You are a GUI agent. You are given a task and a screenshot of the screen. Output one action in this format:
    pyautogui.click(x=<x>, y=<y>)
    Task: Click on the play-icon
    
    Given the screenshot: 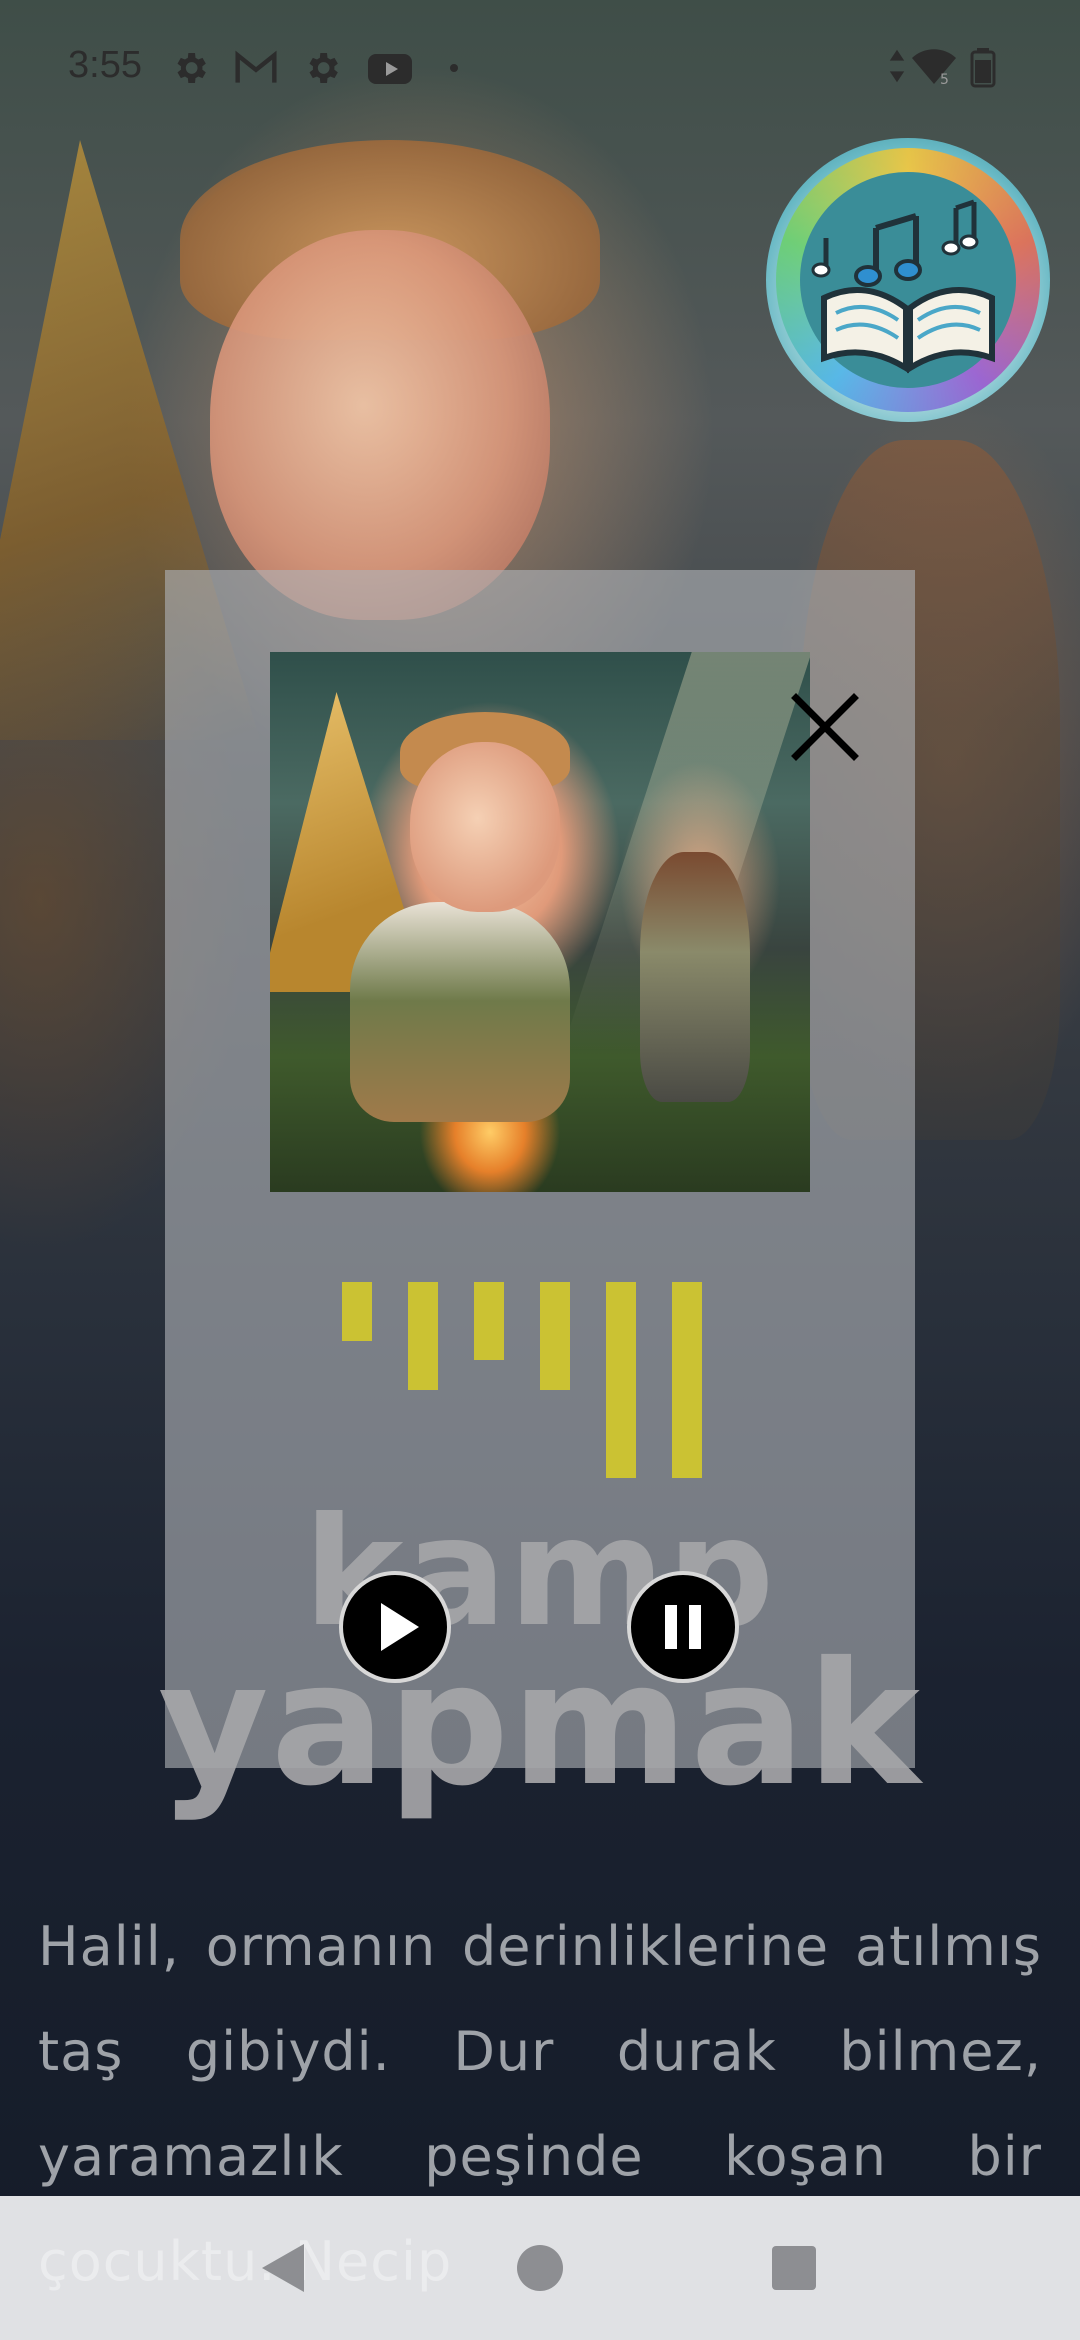 What is the action you would take?
    pyautogui.click(x=400, y=1627)
    